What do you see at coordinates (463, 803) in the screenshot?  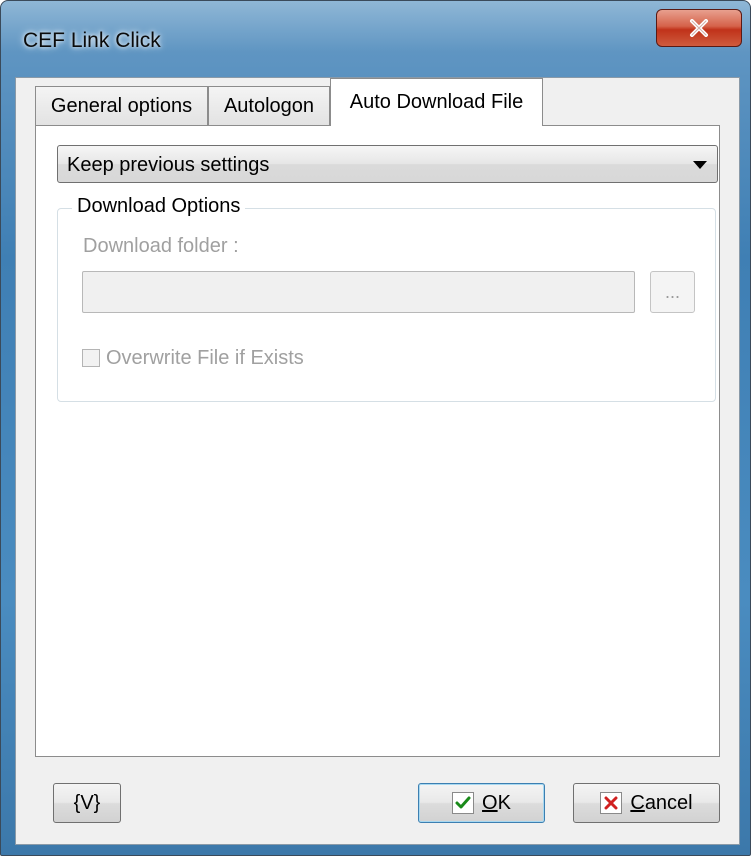 I see `check-icon` at bounding box center [463, 803].